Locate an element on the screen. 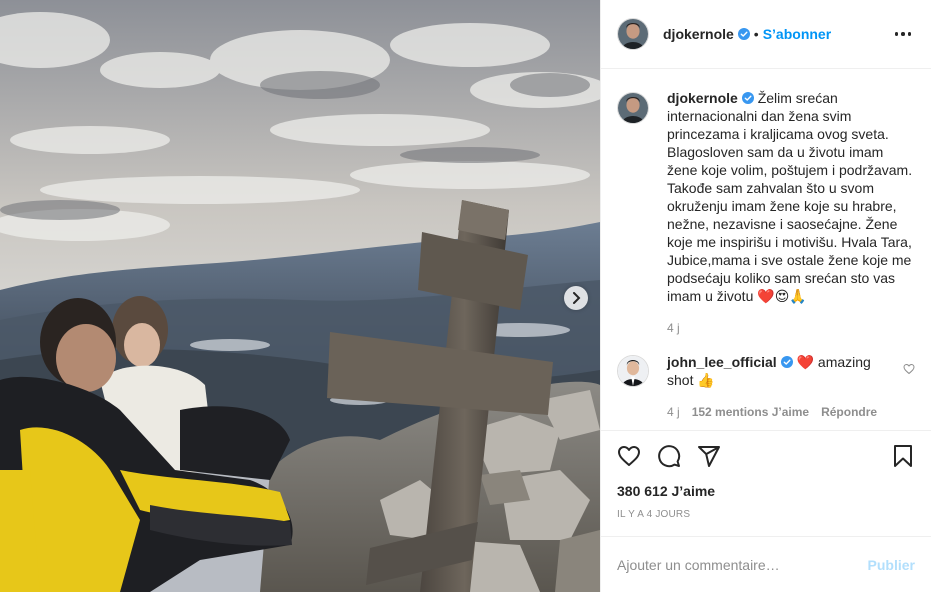 The height and width of the screenshot is (592, 931). post-header: djokernole • S’abonner is located at coordinates (766, 34).